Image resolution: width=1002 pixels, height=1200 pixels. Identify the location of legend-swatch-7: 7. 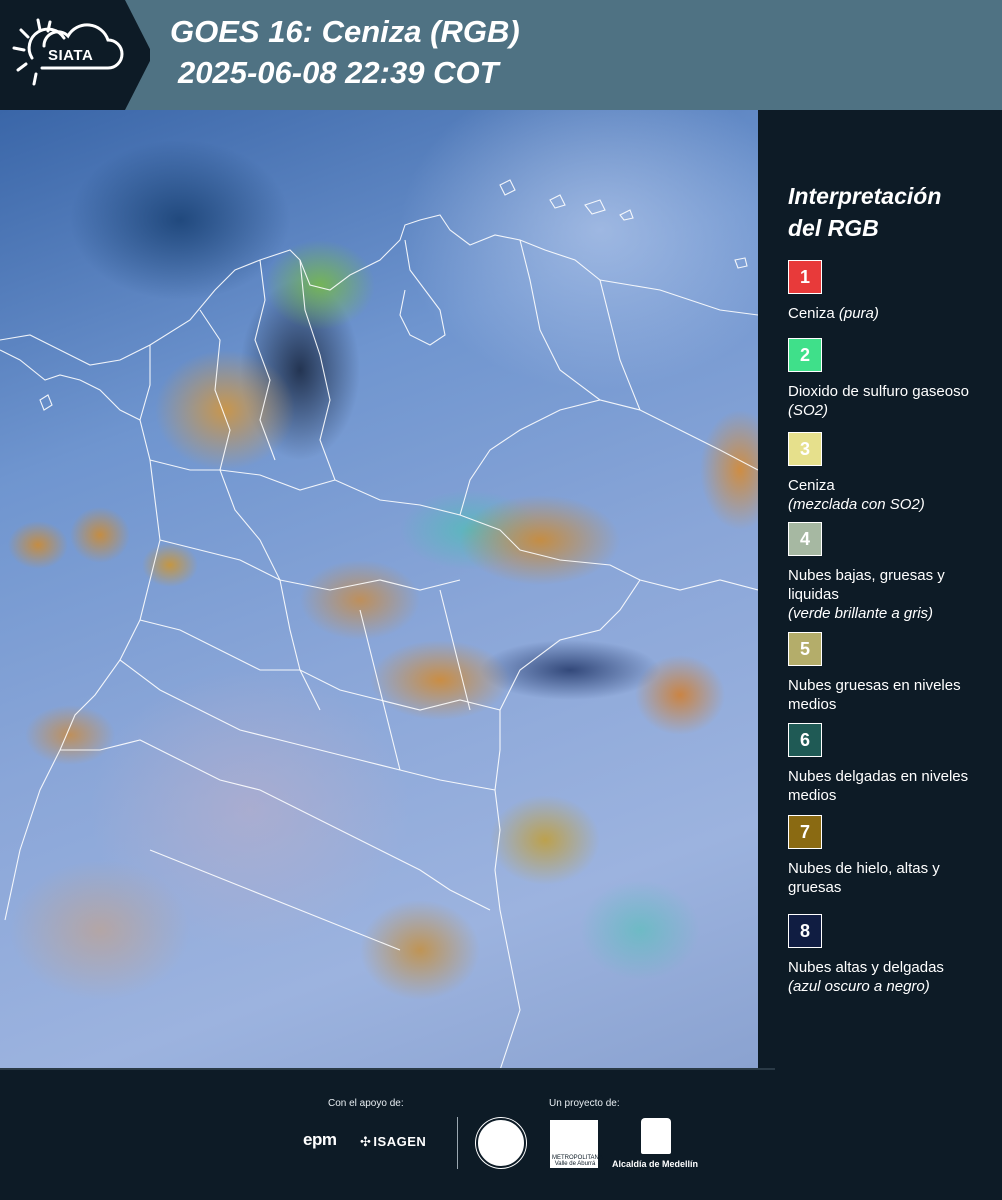
(805, 832).